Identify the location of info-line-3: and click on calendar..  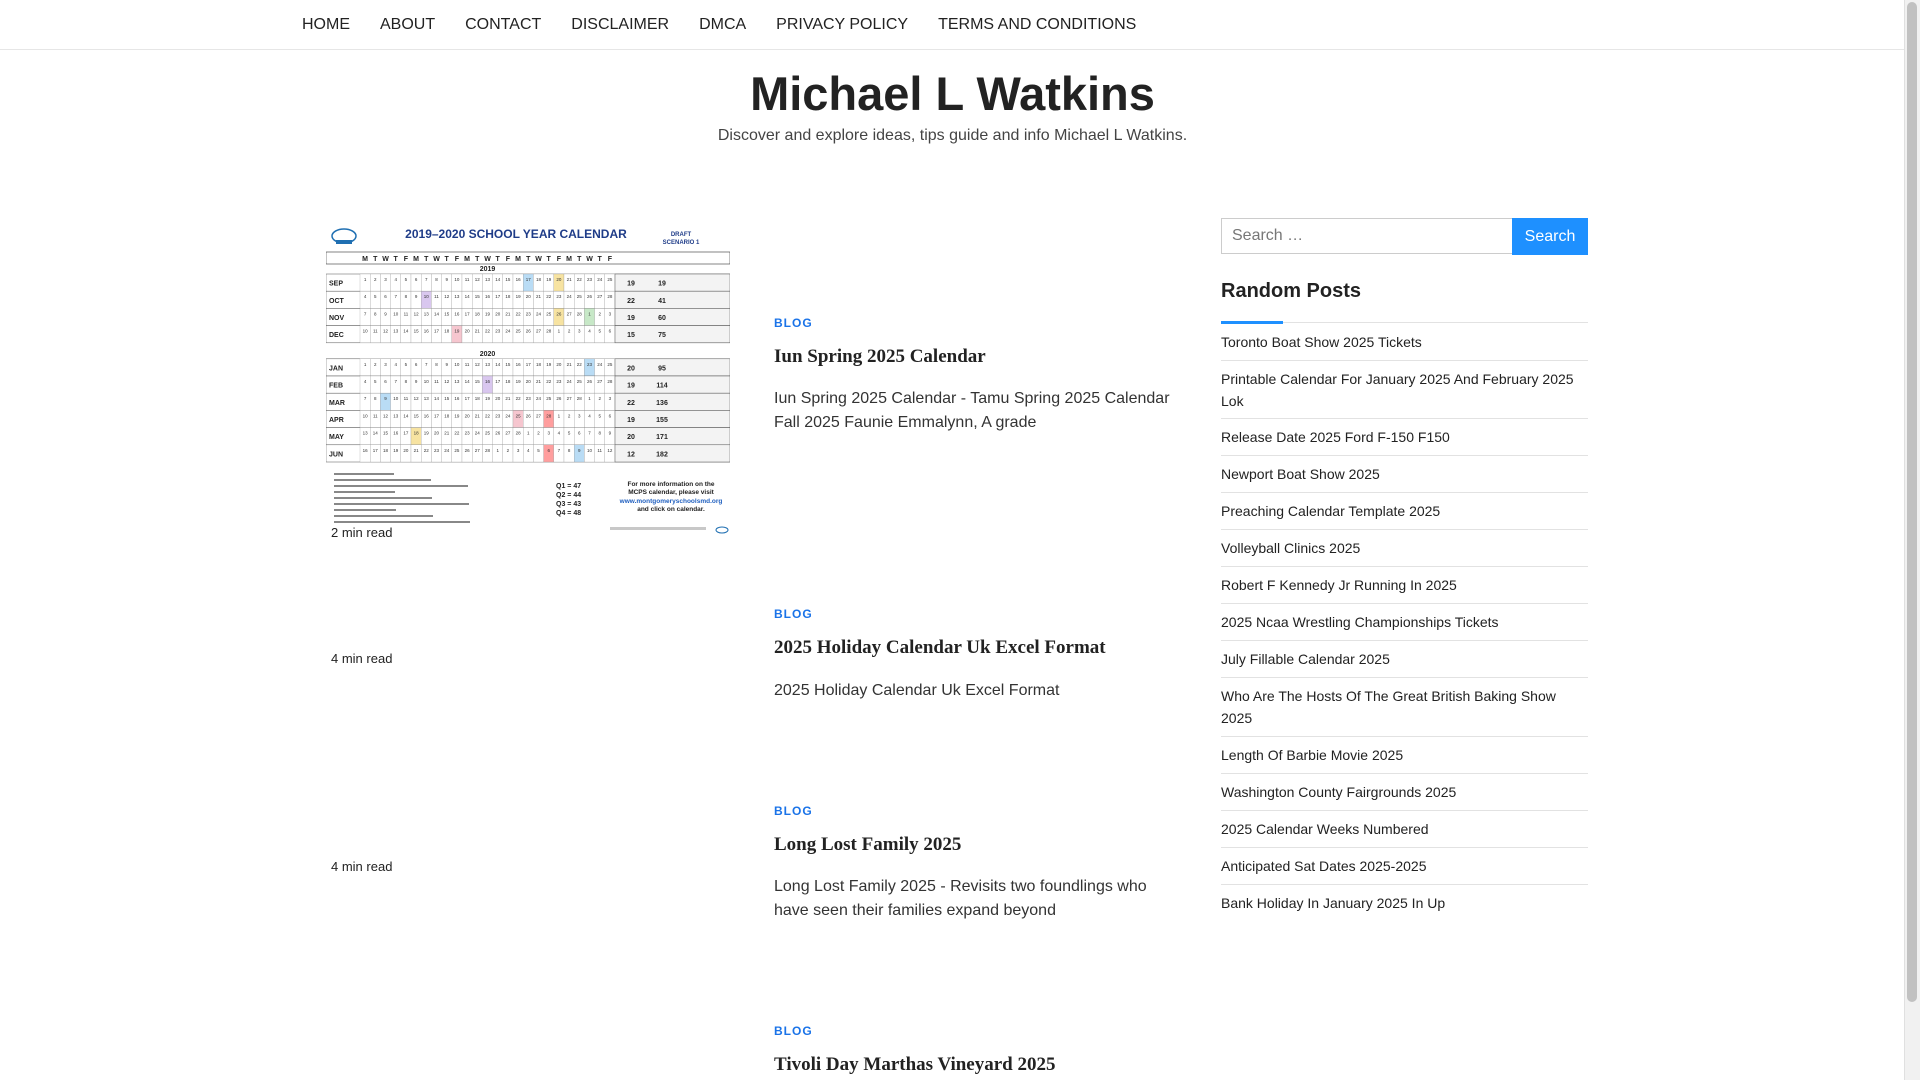
(671, 509).